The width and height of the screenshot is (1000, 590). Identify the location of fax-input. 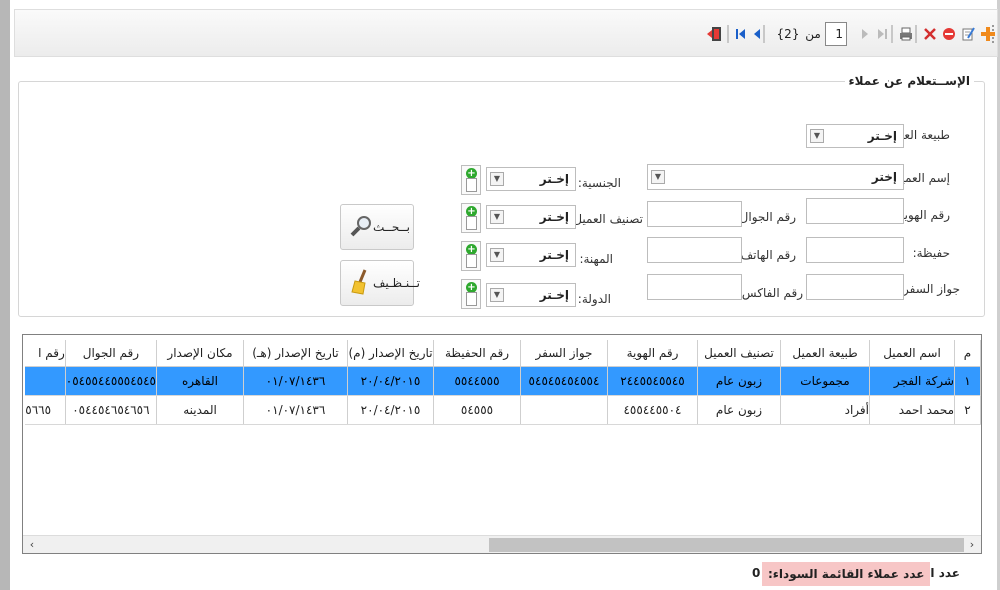
(694, 287).